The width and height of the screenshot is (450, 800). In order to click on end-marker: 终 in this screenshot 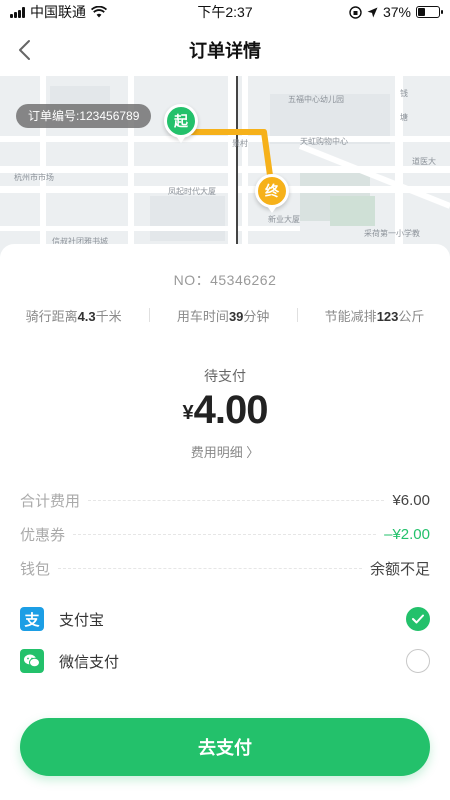, I will do `click(272, 193)`.